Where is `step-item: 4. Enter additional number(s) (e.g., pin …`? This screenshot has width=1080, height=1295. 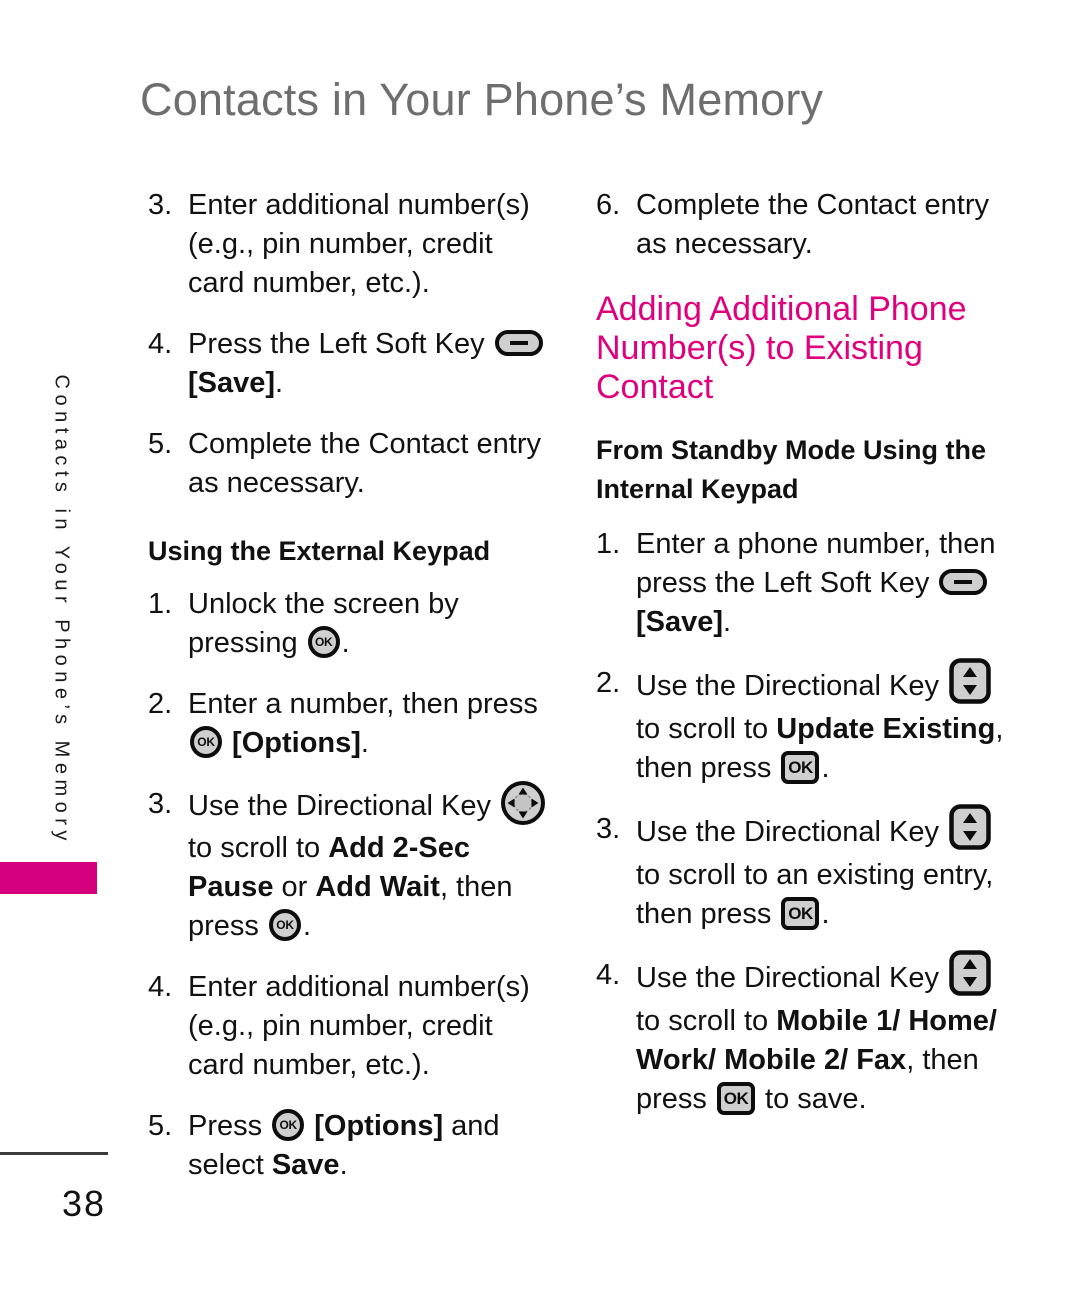
step-item: 4. Enter additional number(s) (e.g., pin … is located at coordinates (352, 1026).